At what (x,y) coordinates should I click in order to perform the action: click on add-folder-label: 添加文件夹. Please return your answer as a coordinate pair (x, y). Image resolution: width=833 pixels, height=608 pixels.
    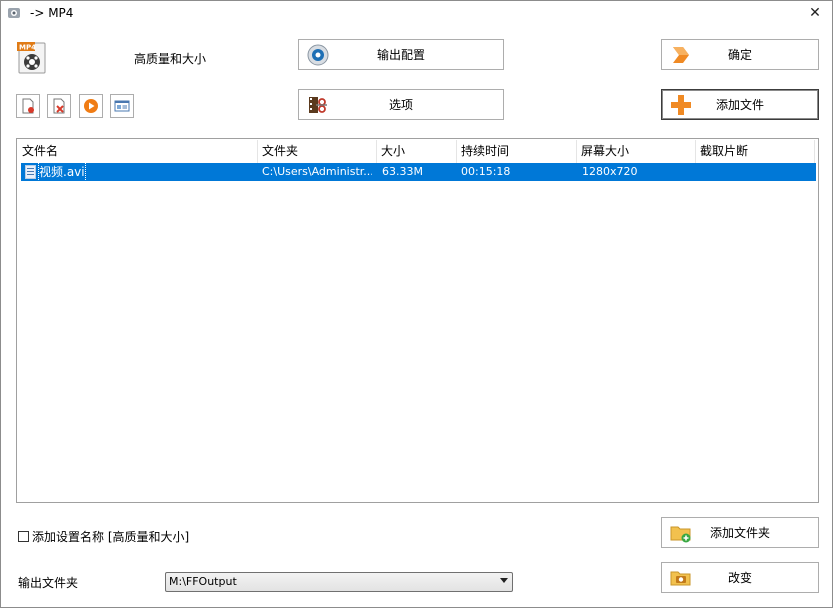
    Looking at the image, I should click on (739, 533).